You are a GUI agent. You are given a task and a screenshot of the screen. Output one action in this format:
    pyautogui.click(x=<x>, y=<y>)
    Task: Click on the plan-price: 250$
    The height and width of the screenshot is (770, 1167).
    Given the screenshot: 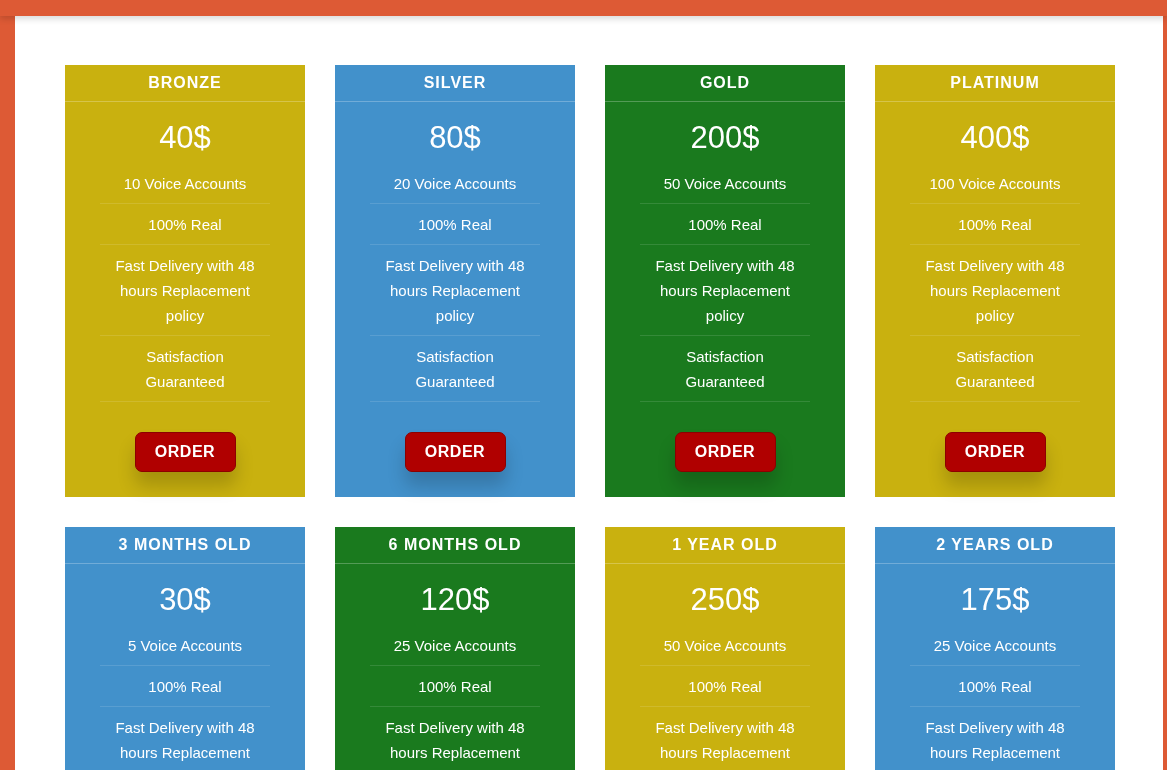 What is the action you would take?
    pyautogui.click(x=725, y=600)
    